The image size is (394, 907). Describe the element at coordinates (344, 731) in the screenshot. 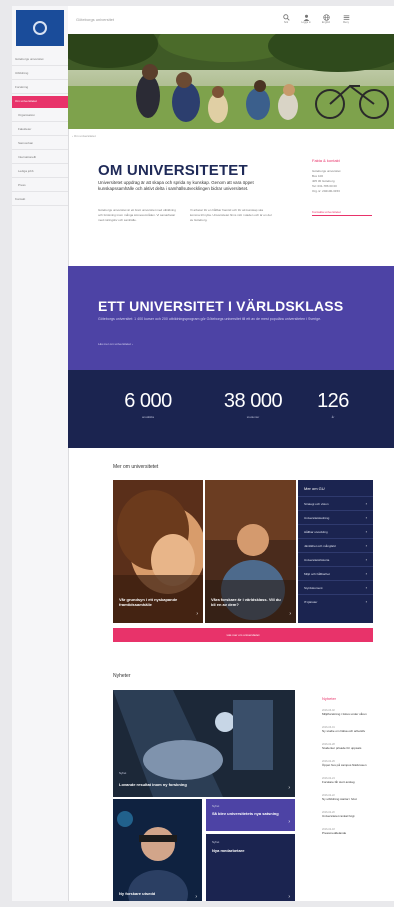

I see `news-headline: Ny studie om hälsa och arbetsliv` at that location.